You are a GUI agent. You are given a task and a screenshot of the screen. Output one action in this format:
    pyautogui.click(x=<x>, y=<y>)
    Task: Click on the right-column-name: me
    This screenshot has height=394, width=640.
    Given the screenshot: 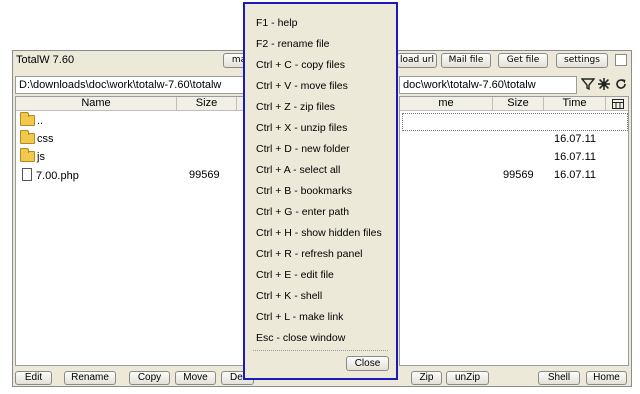 What is the action you would take?
    pyautogui.click(x=446, y=104)
    